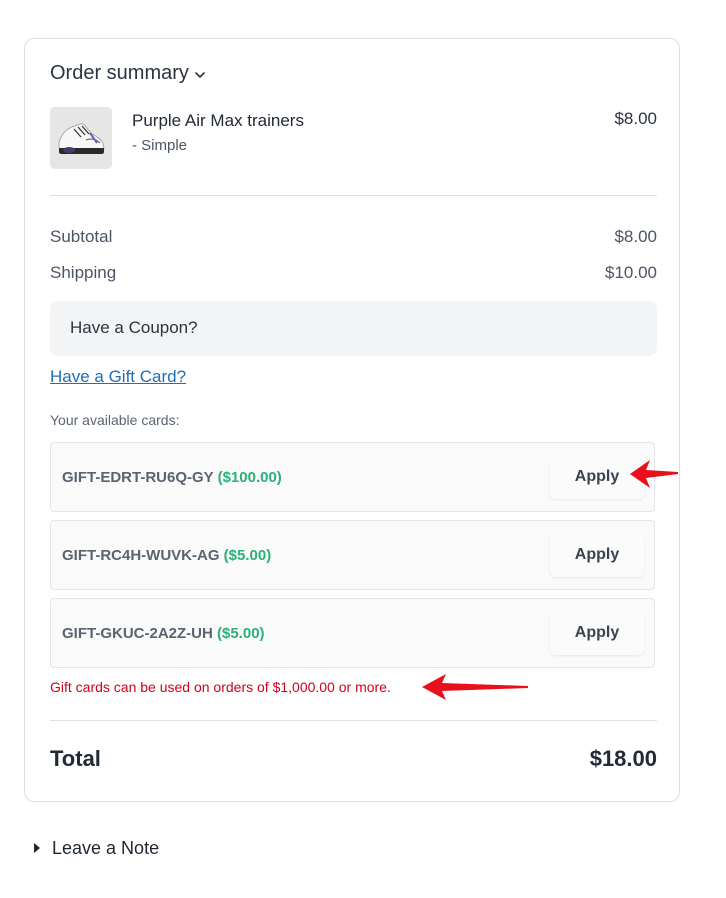  I want to click on gift-card-text: GIFT-EDRT-RU6Q-GY ($100.00), so click(172, 477).